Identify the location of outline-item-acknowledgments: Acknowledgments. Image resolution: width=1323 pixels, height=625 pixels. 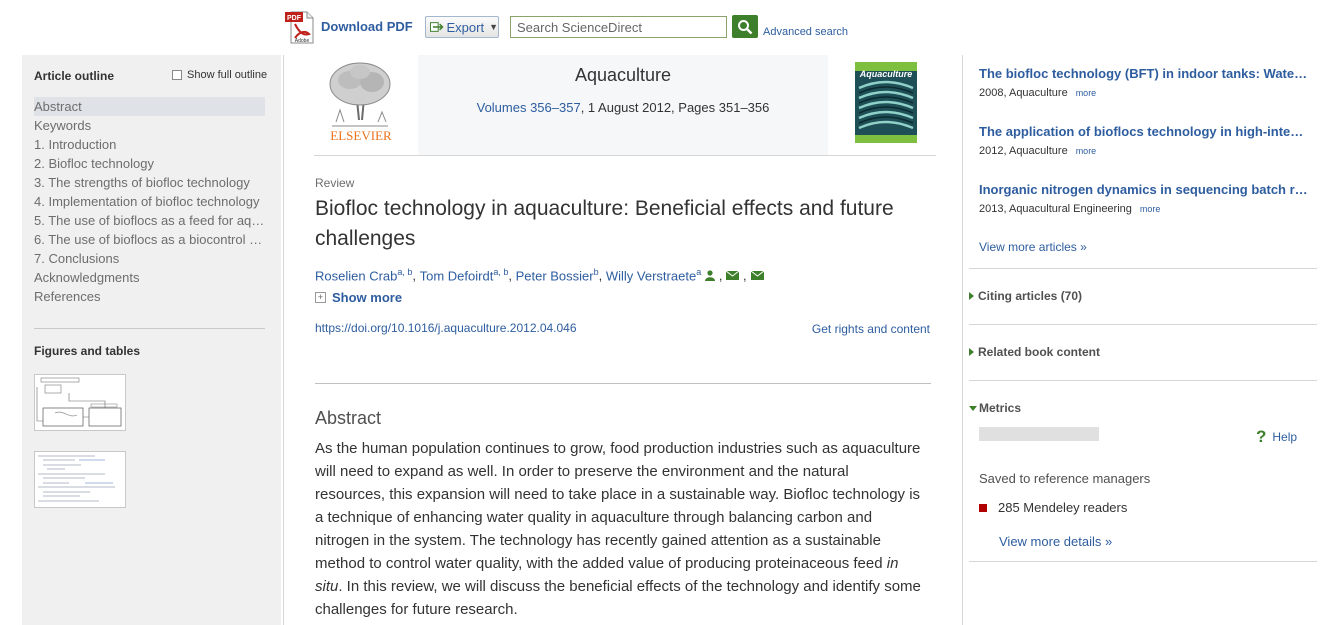
(149, 277).